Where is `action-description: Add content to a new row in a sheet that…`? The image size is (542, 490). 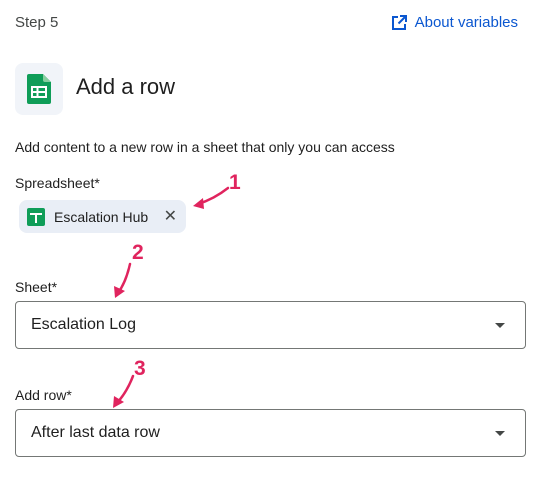
action-description: Add content to a new row in a sheet that… is located at coordinates (205, 147).